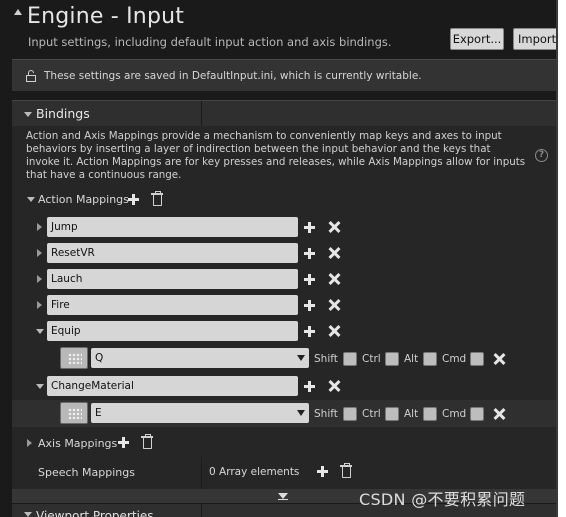  What do you see at coordinates (172, 253) in the screenshot?
I see `action-name-field-resetvr: ResetVR` at bounding box center [172, 253].